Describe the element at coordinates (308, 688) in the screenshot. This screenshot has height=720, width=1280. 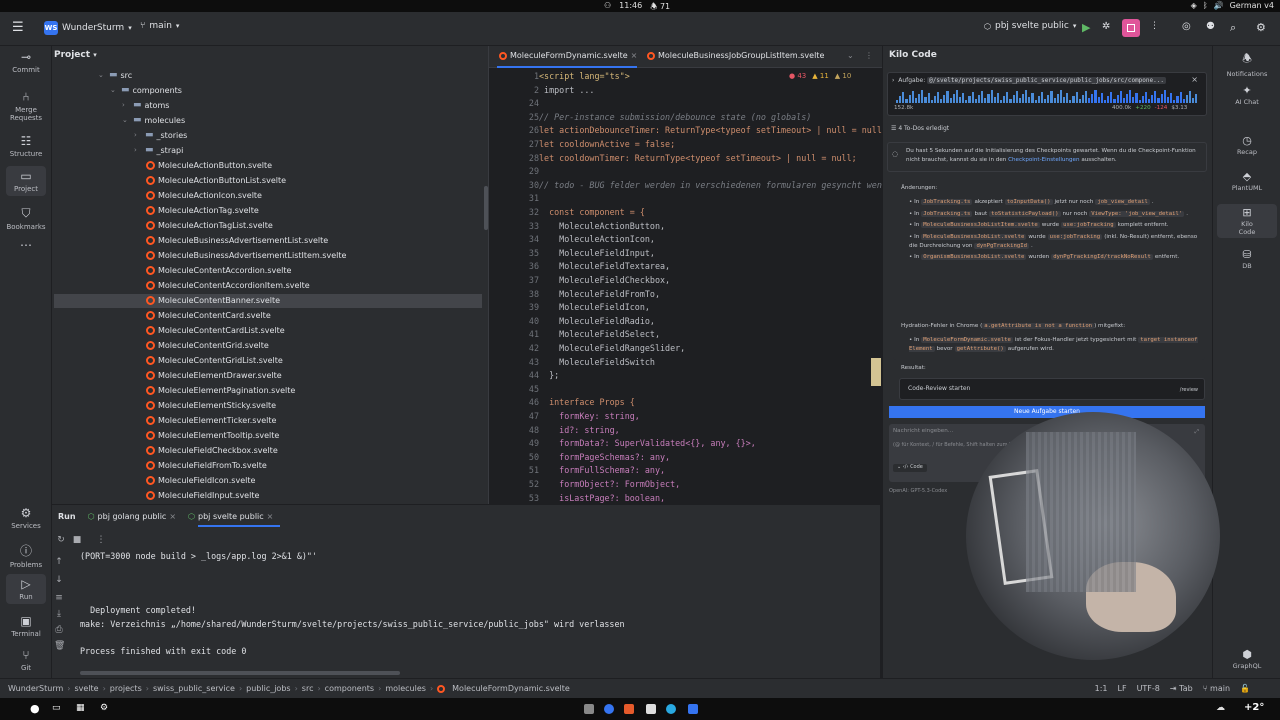
I see `breadcrumb-item: src` at that location.